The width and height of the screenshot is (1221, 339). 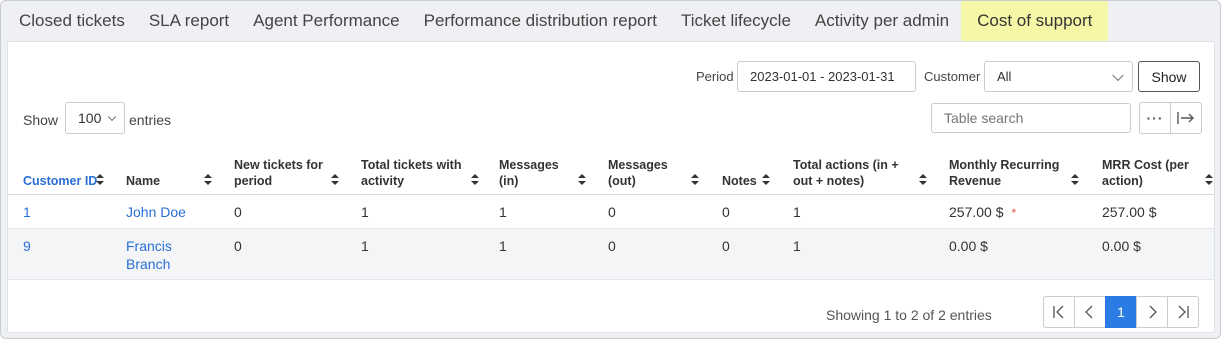 I want to click on next-page-button, so click(x=1152, y=312).